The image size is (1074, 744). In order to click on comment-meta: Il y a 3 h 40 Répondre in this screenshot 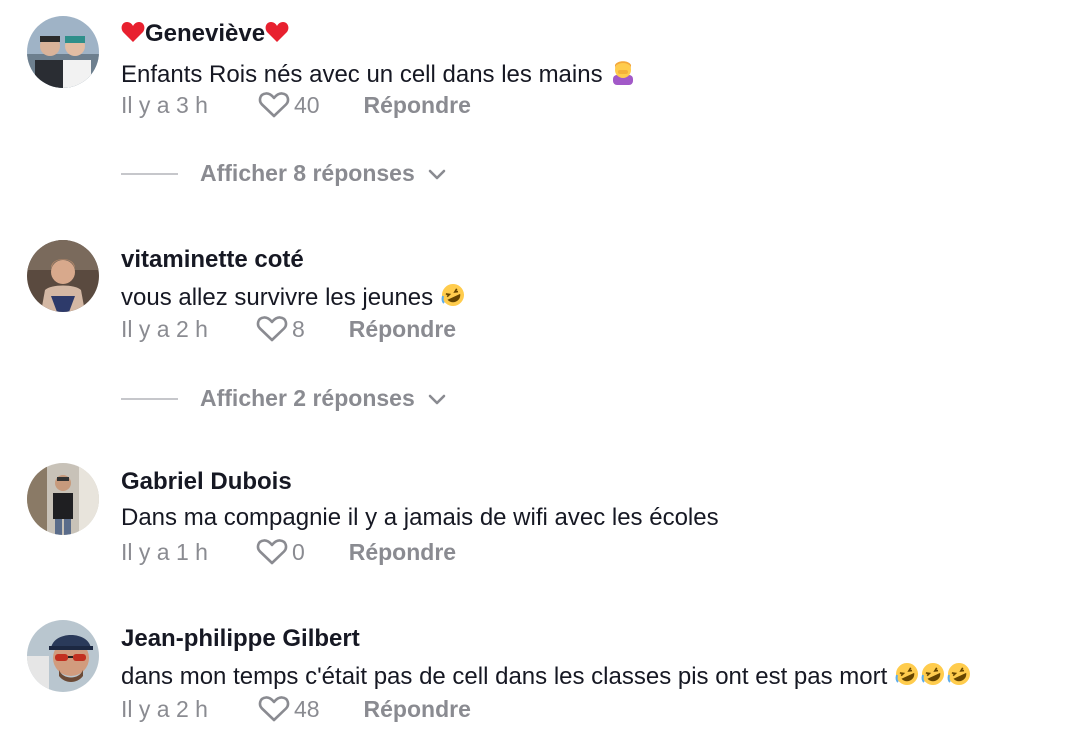, I will do `click(296, 105)`.